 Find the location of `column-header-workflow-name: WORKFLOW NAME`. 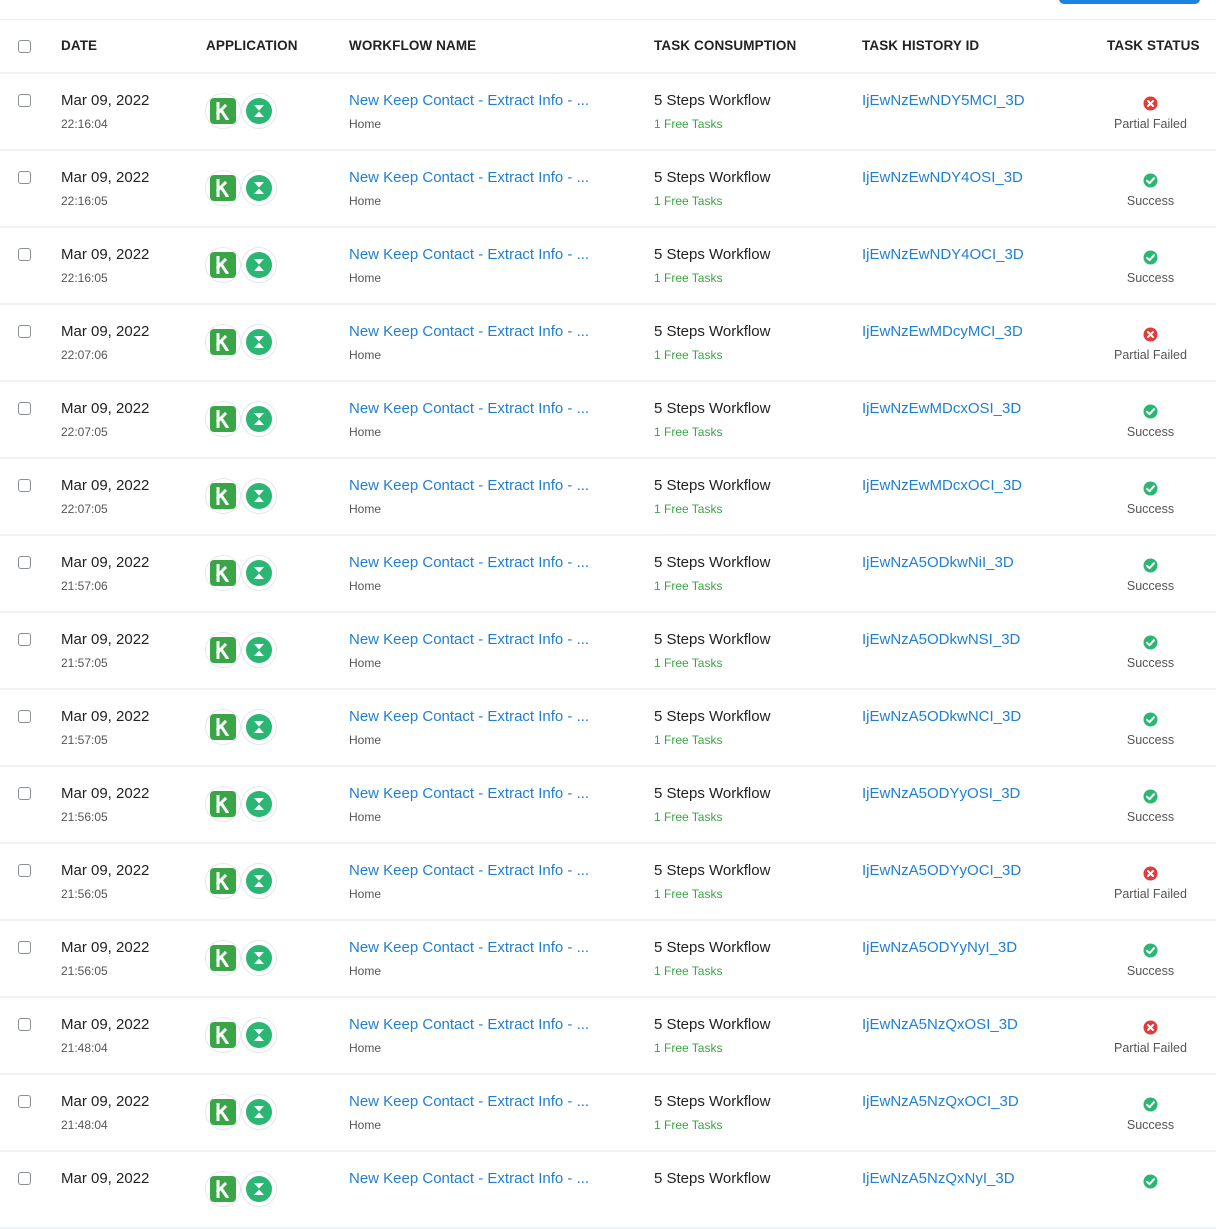

column-header-workflow-name: WORKFLOW NAME is located at coordinates (412, 45).